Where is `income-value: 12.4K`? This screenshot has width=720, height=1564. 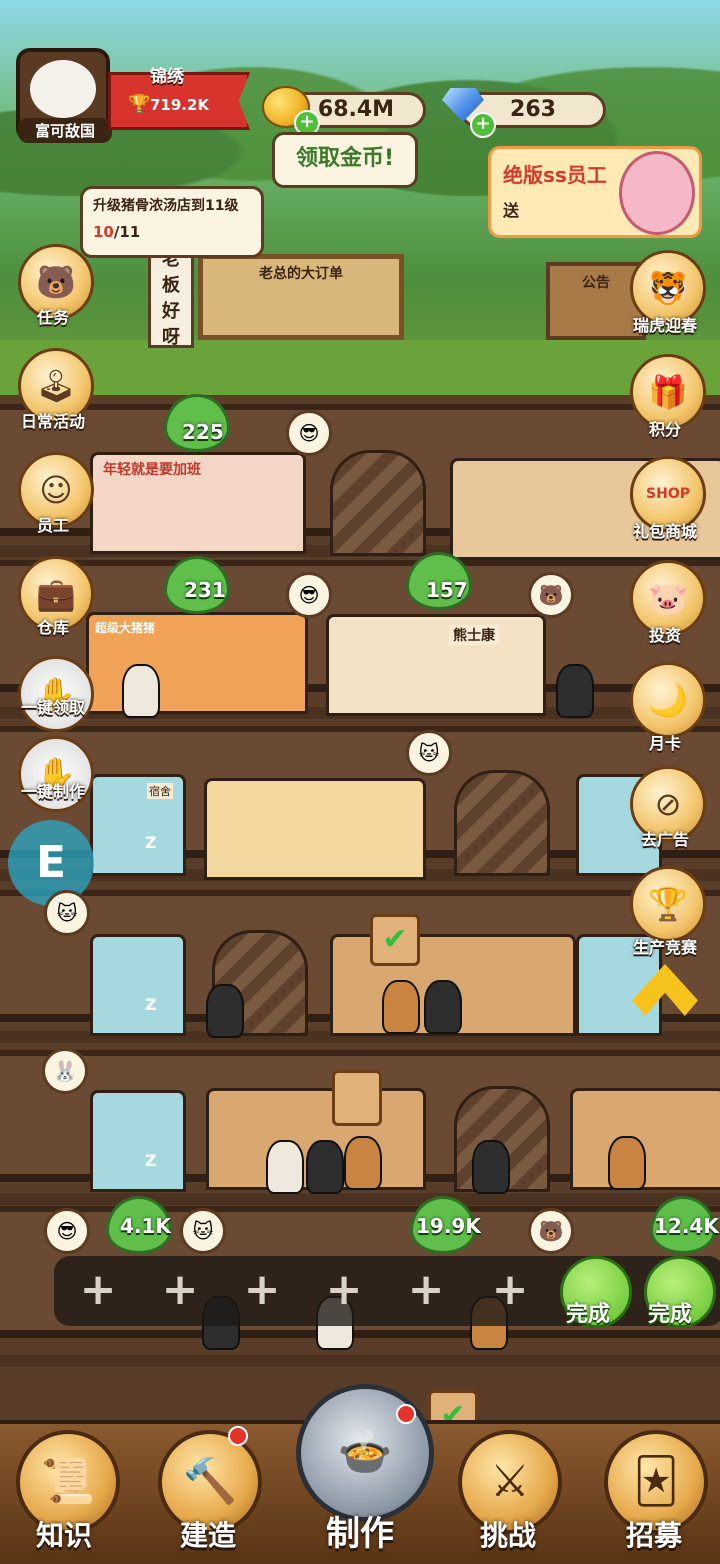
income-value: 12.4K is located at coordinates (686, 1226).